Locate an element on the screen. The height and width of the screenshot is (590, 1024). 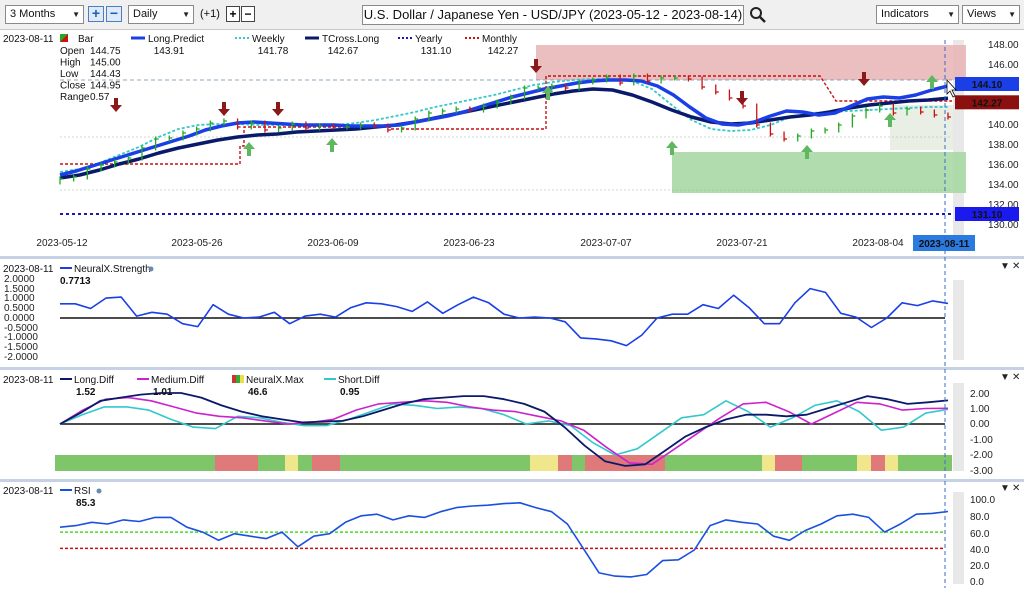
offset-plus-button: + is located at coordinates (233, 14).